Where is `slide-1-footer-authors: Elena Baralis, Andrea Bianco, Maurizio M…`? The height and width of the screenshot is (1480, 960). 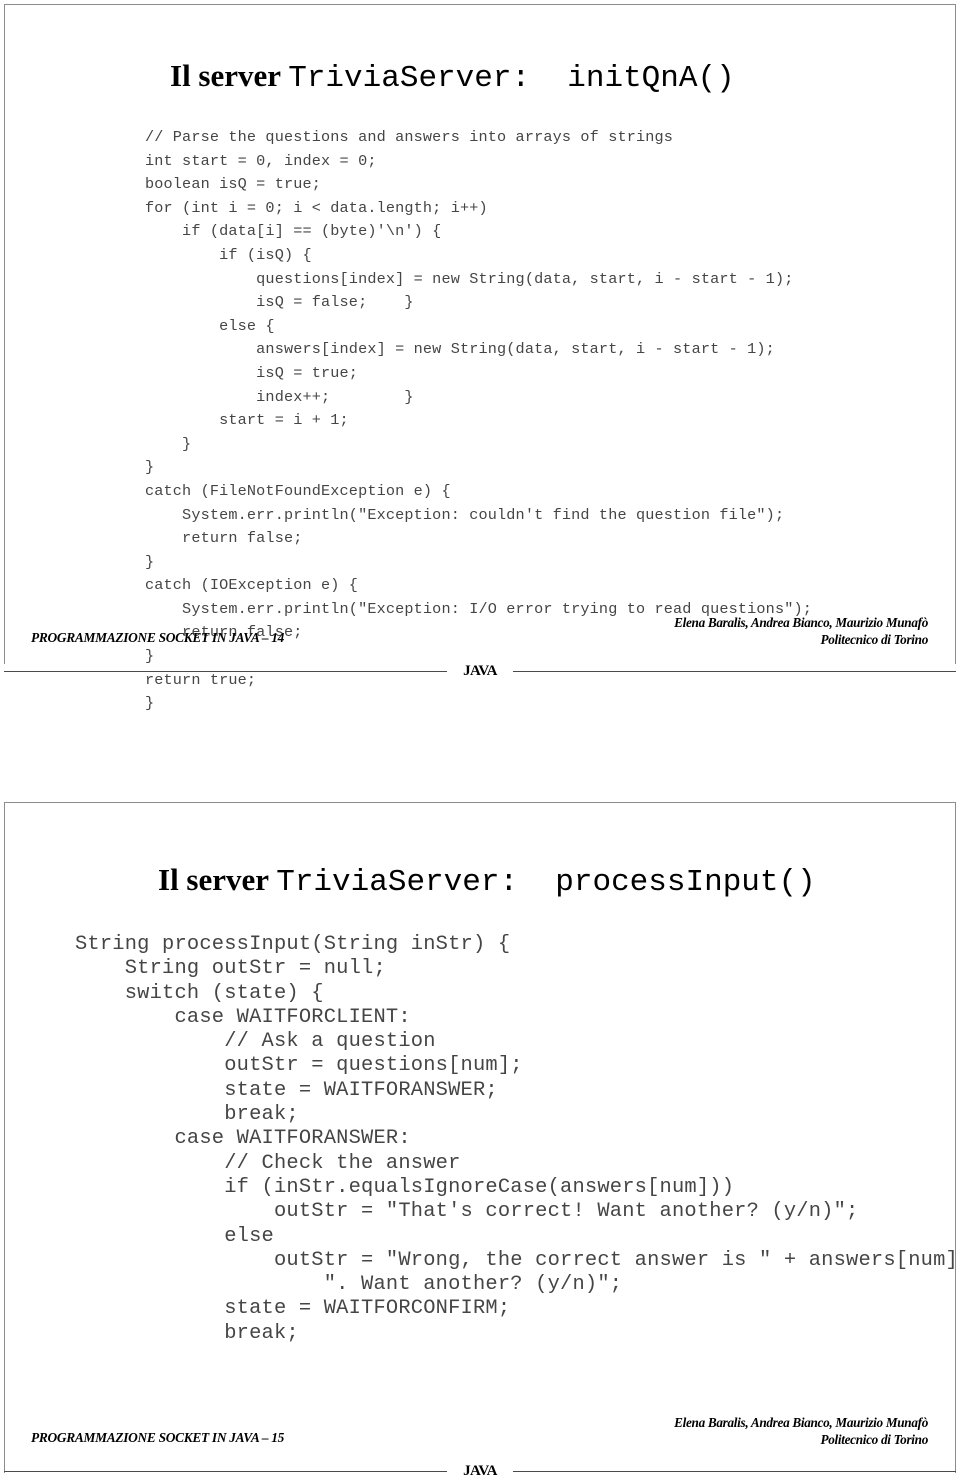 slide-1-footer-authors: Elena Baralis, Andrea Bianco, Maurizio M… is located at coordinates (801, 622).